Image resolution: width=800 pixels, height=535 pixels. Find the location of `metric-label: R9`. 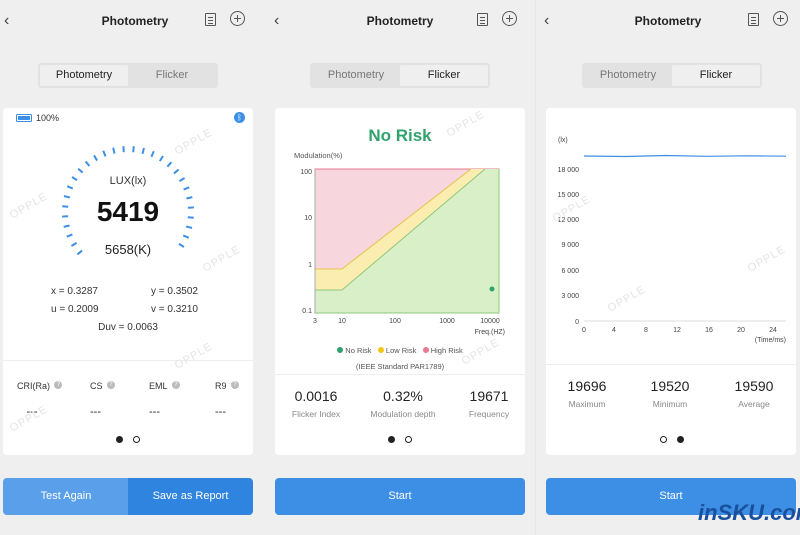

metric-label: R9 is located at coordinates (221, 386).